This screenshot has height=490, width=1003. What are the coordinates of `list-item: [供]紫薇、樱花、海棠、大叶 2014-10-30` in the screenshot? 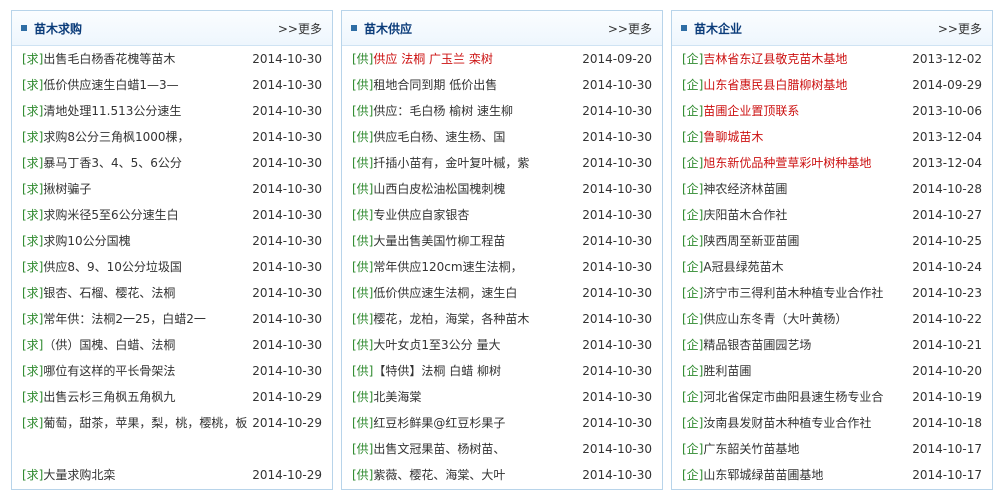 It's located at (502, 475).